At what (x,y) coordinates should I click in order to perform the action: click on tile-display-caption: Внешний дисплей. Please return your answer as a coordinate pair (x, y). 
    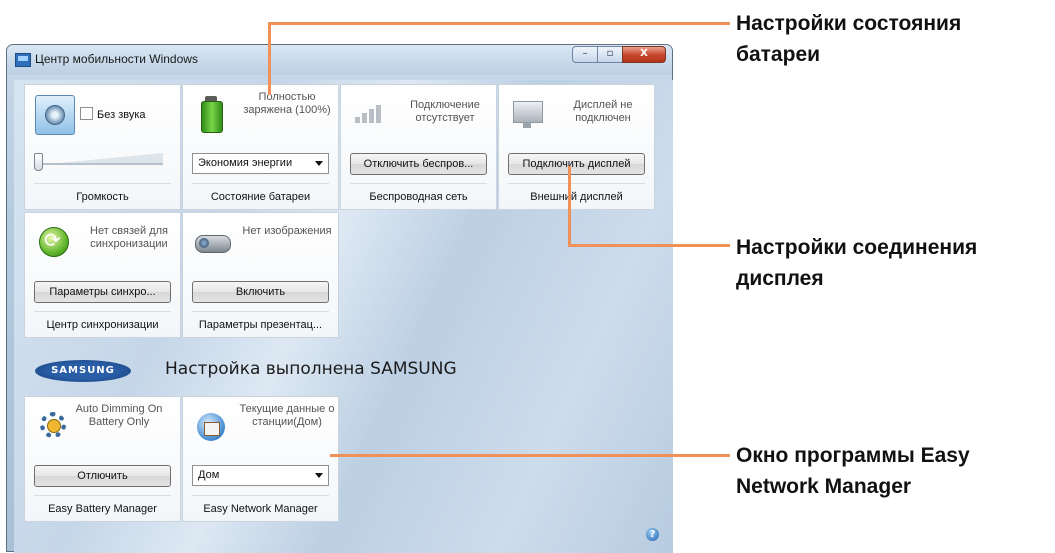
    Looking at the image, I should click on (576, 197).